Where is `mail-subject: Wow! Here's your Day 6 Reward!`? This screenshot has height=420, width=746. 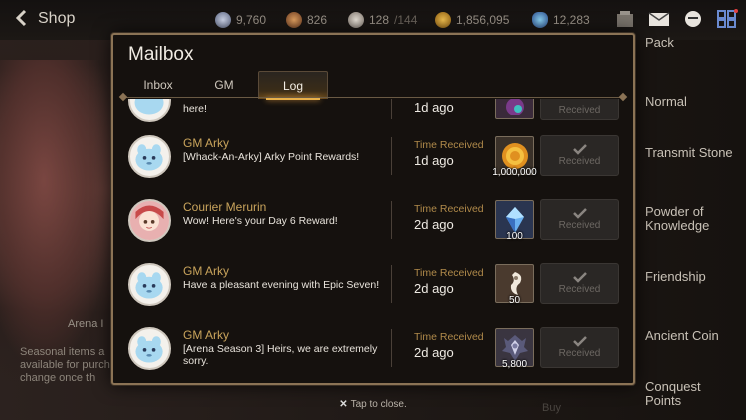 mail-subject: Wow! Here's your Day 6 Reward! is located at coordinates (260, 221).